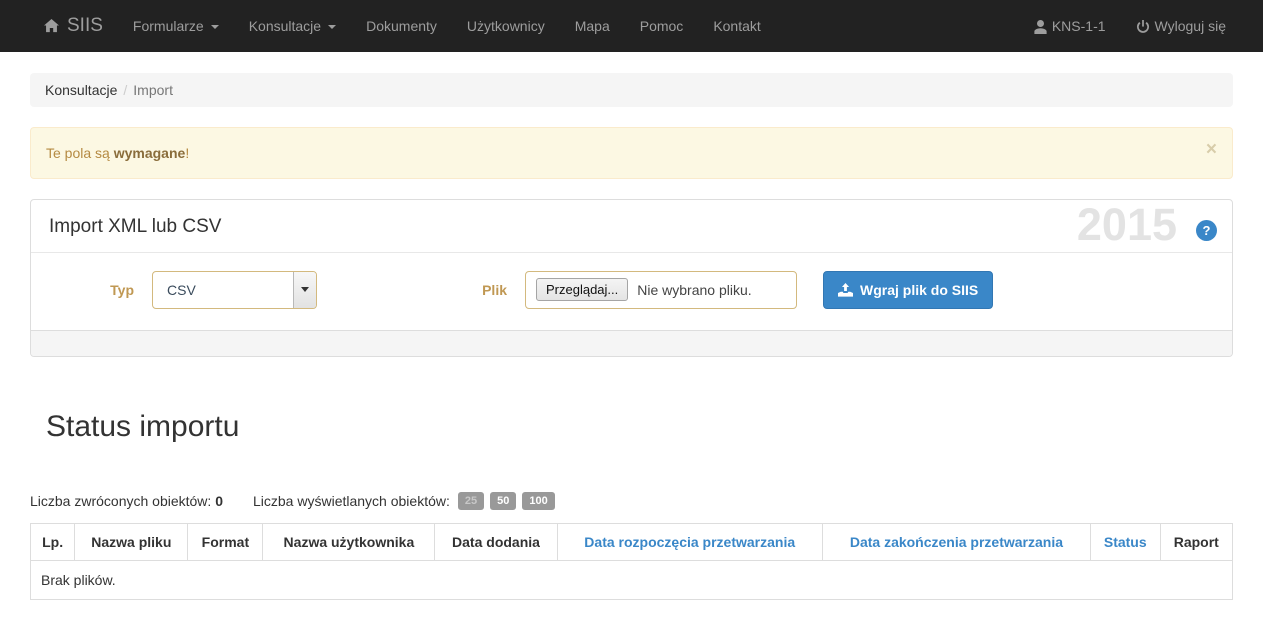 This screenshot has height=623, width=1263. What do you see at coordinates (131, 542) in the screenshot?
I see `column-header-nazwa-pliku: Nazwa pliku` at bounding box center [131, 542].